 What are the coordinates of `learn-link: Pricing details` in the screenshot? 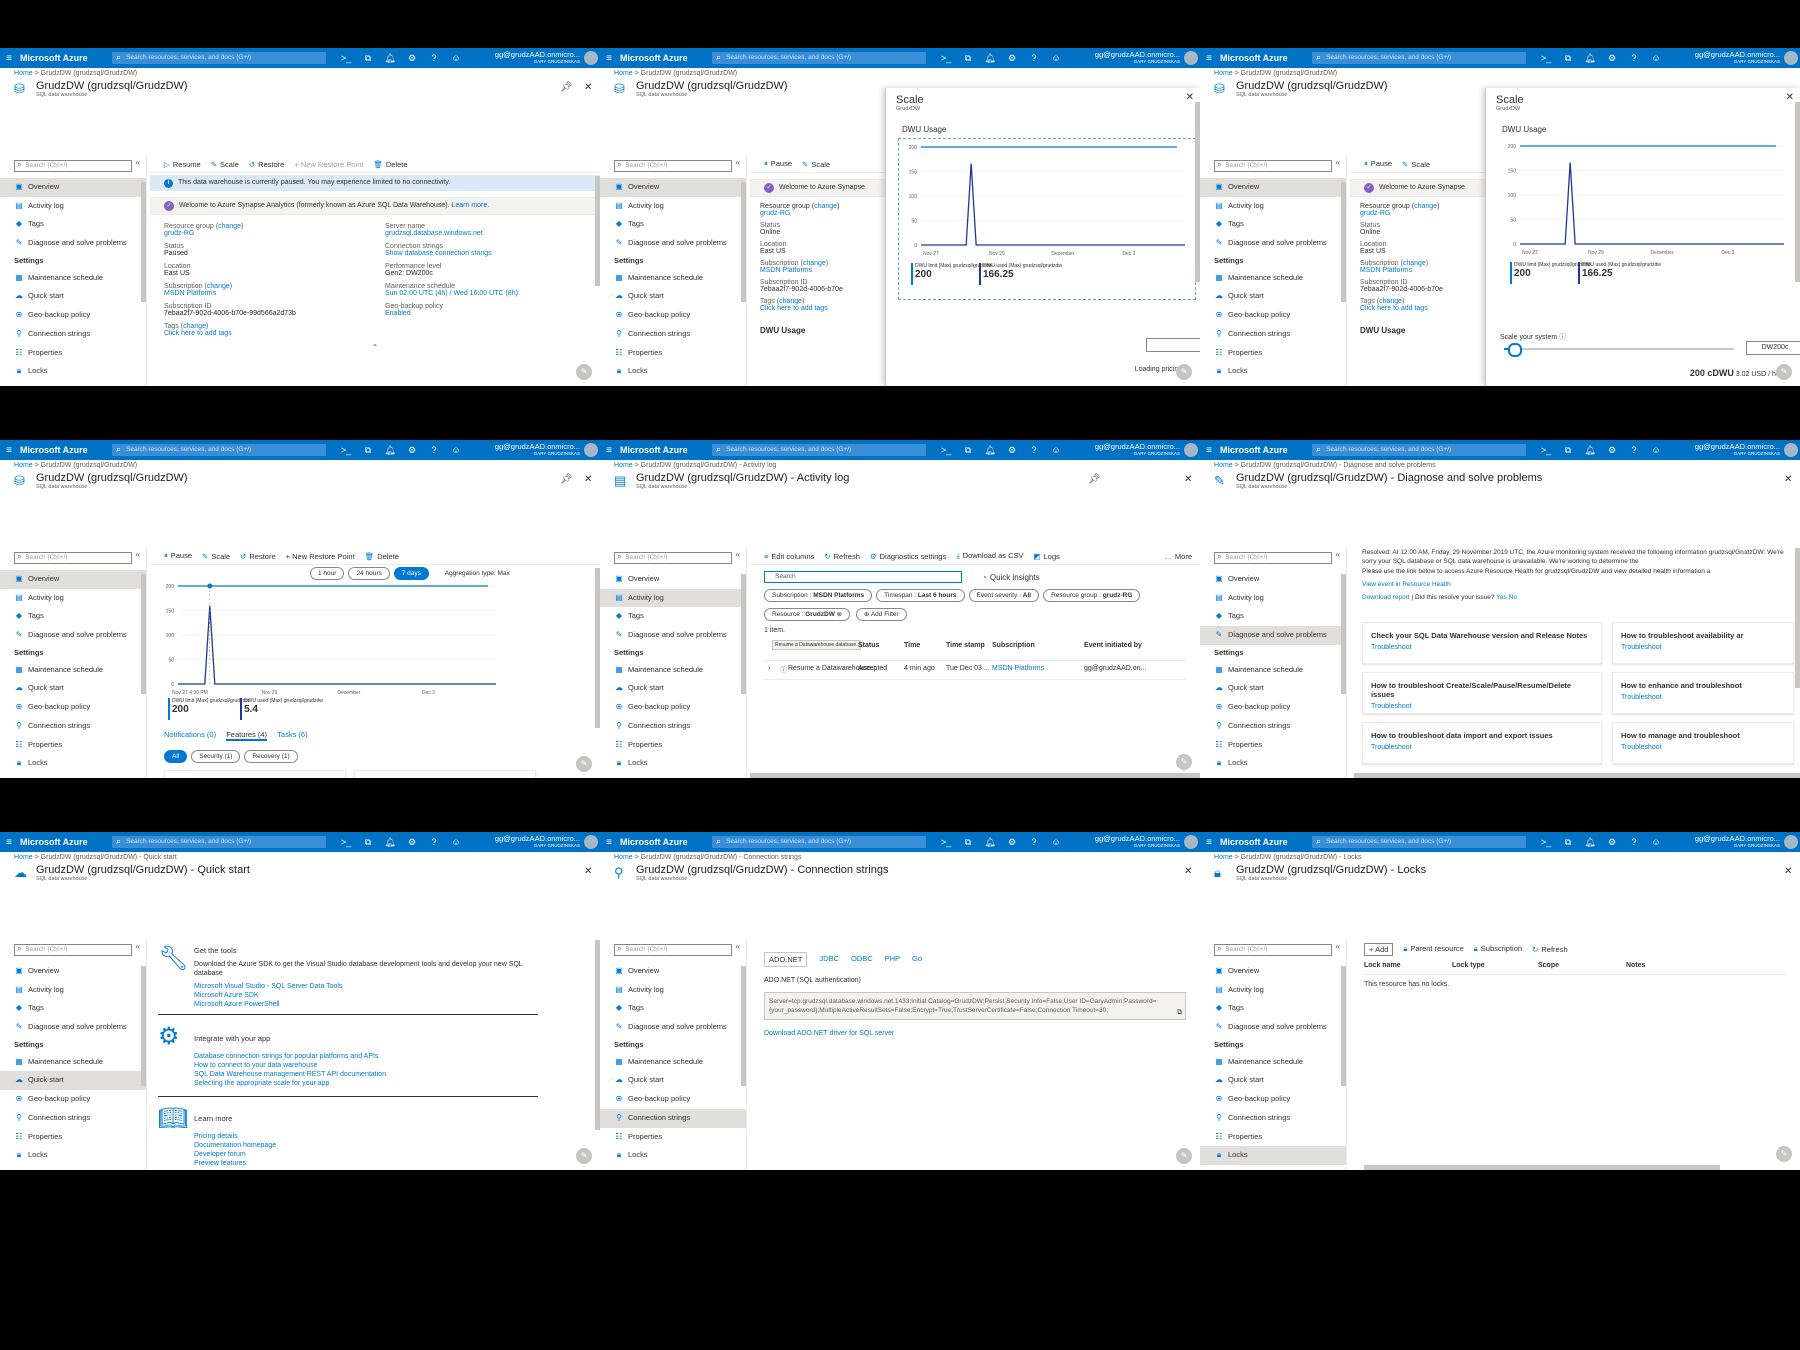 It's located at (235, 1136).